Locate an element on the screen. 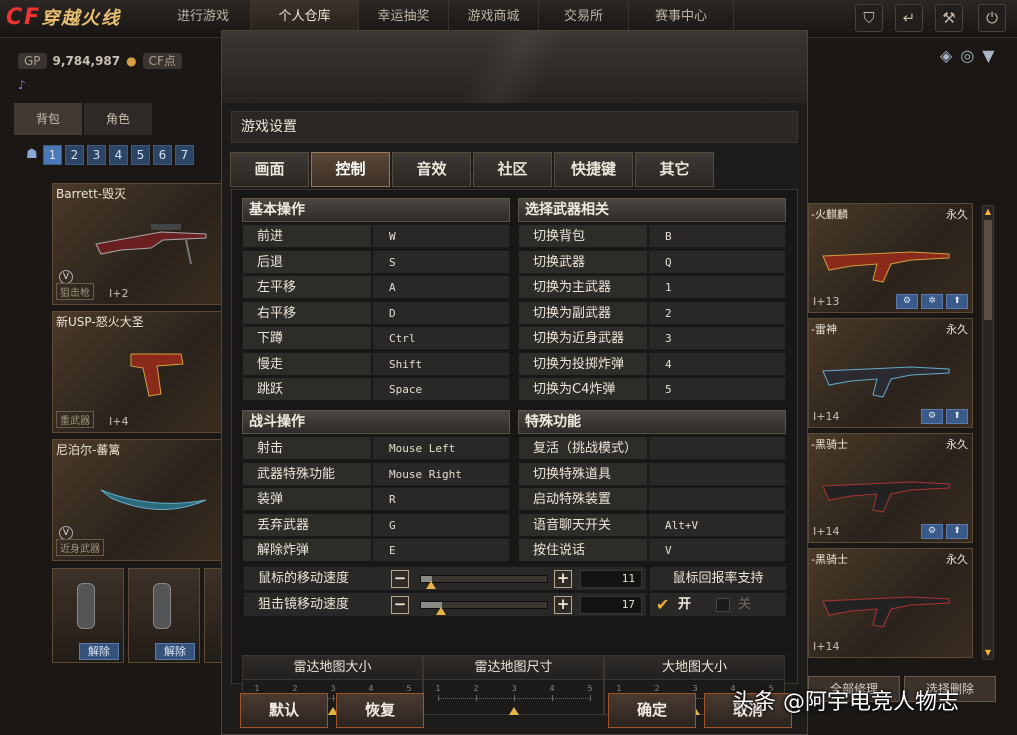 This screenshot has width=1017, height=735. scroll-up-icon: ▲ is located at coordinates (988, 212).